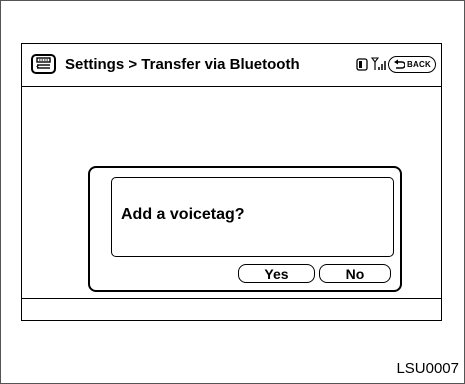 The width and height of the screenshot is (465, 384). What do you see at coordinates (231, 298) in the screenshot?
I see `status-bar-divider` at bounding box center [231, 298].